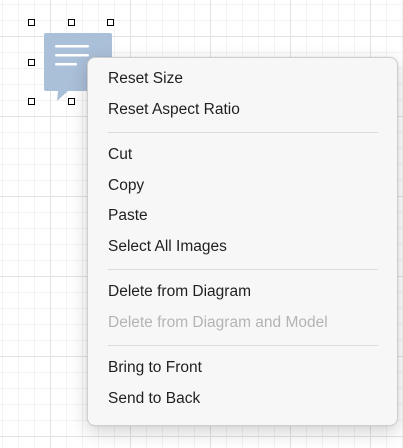 Image resolution: width=403 pixels, height=448 pixels. I want to click on menu-item-reset-size: Reset Size, so click(242, 79).